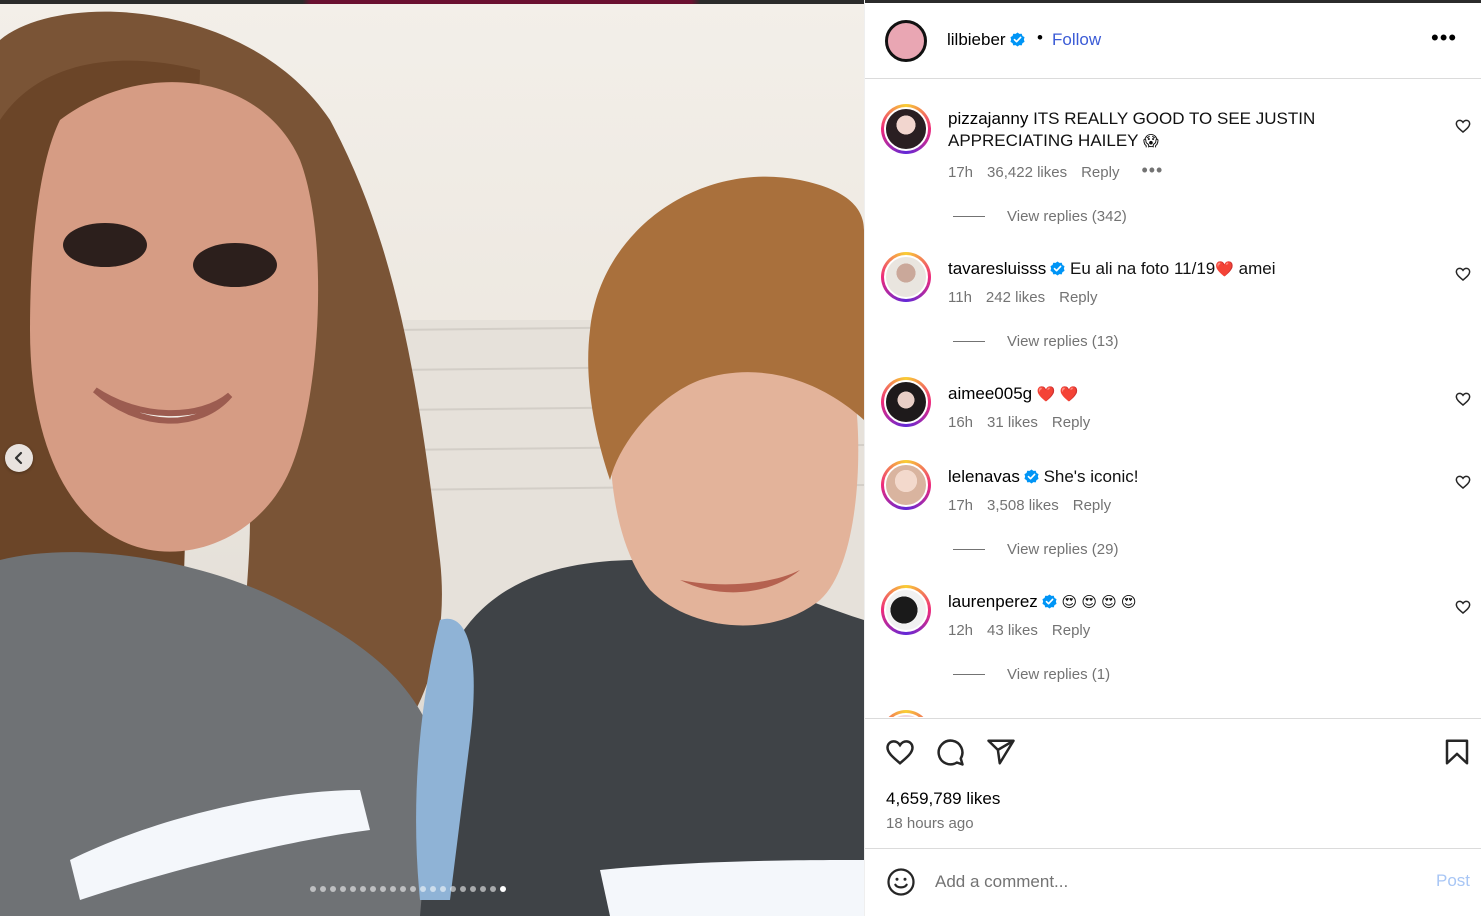 Image resolution: width=1481 pixels, height=916 pixels. I want to click on comment-likes: 43 likes, so click(1012, 630).